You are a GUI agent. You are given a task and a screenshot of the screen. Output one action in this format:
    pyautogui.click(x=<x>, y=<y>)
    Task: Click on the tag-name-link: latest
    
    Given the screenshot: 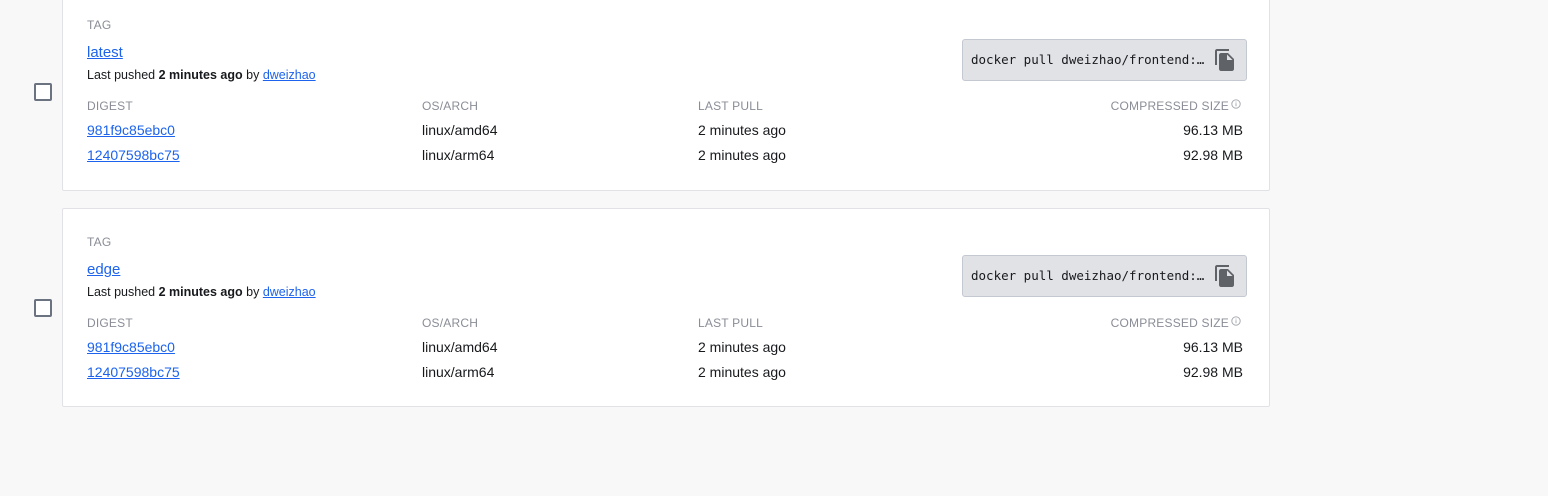 What is the action you would take?
    pyautogui.click(x=105, y=52)
    